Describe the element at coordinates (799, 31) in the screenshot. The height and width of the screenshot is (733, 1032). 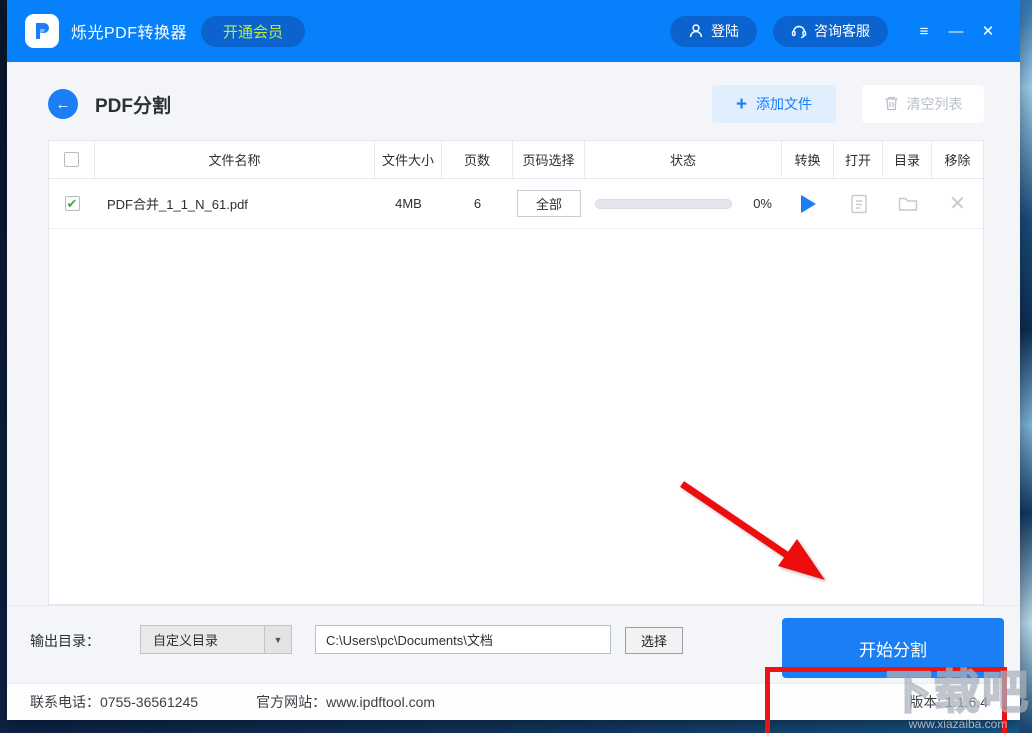
I see `headset-icon` at that location.